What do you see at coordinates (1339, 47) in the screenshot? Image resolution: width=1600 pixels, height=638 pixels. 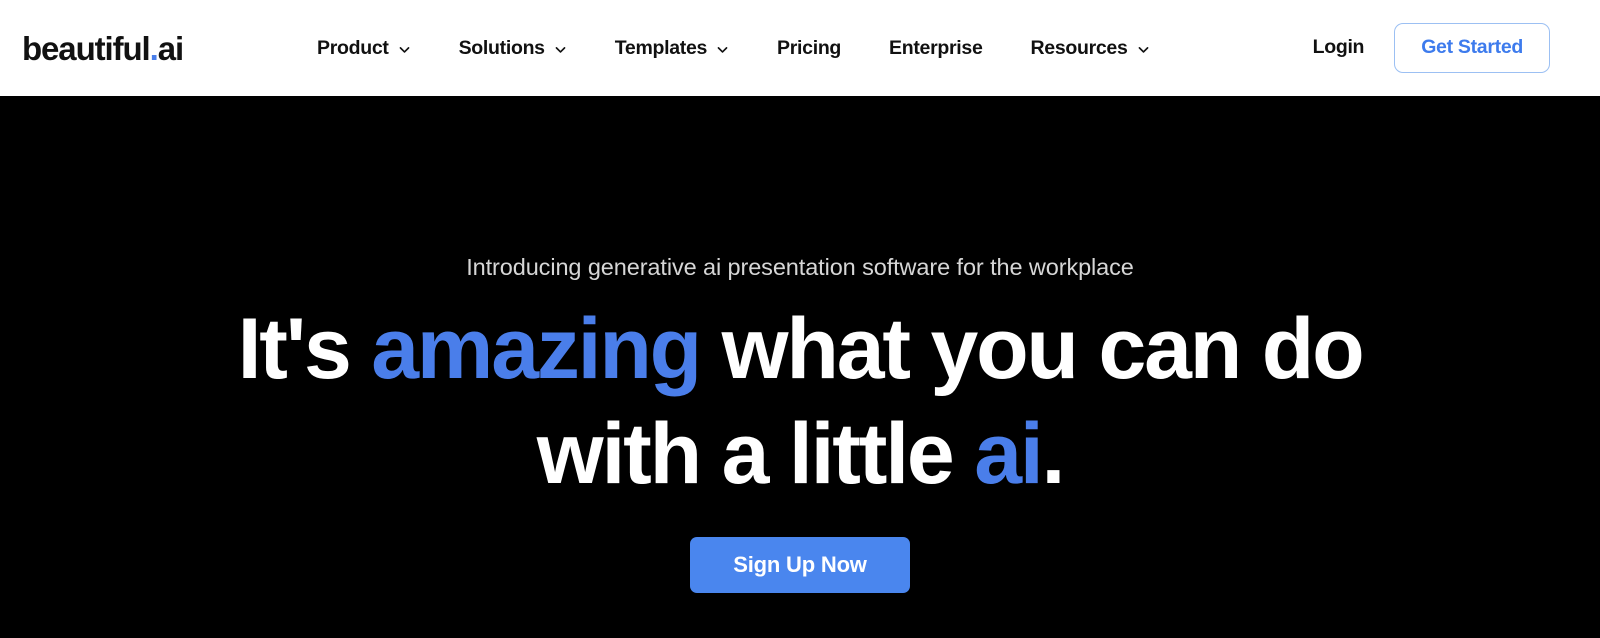 I see `login-link: Login` at bounding box center [1339, 47].